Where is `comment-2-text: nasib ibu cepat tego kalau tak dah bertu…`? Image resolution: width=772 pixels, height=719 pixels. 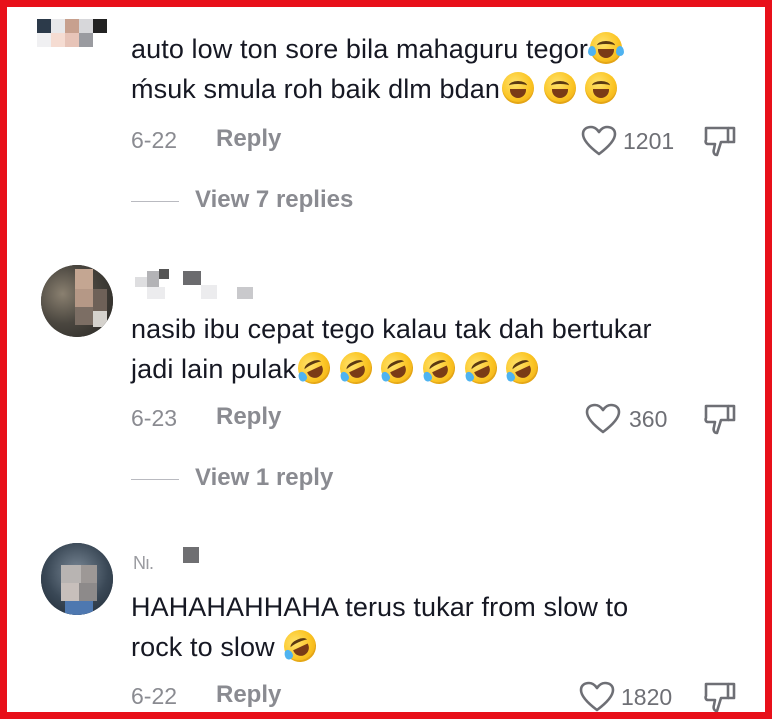
comment-2-text: nasib ibu cepat tego kalau tak dah bertu… is located at coordinates (441, 349).